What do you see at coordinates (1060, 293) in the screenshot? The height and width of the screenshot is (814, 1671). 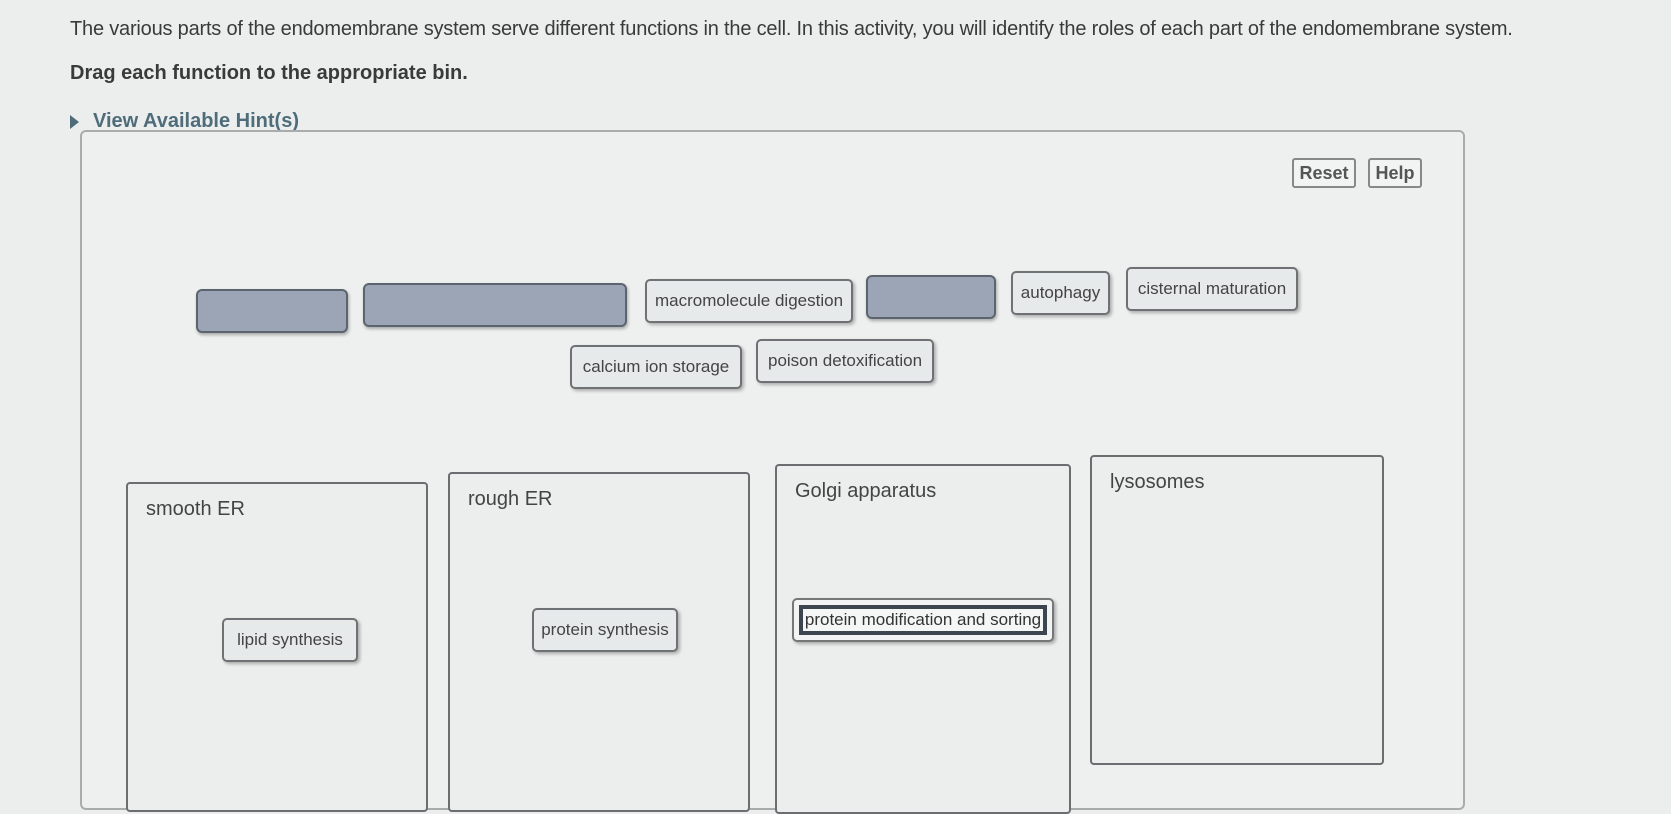 I see `draggable-item-autophagy: autophagy` at bounding box center [1060, 293].